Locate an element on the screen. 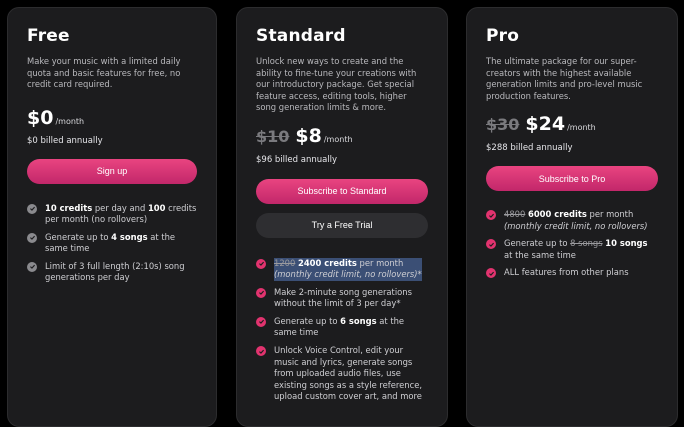 This screenshot has height=427, width=684. feature-bold: 4 songs is located at coordinates (129, 236).